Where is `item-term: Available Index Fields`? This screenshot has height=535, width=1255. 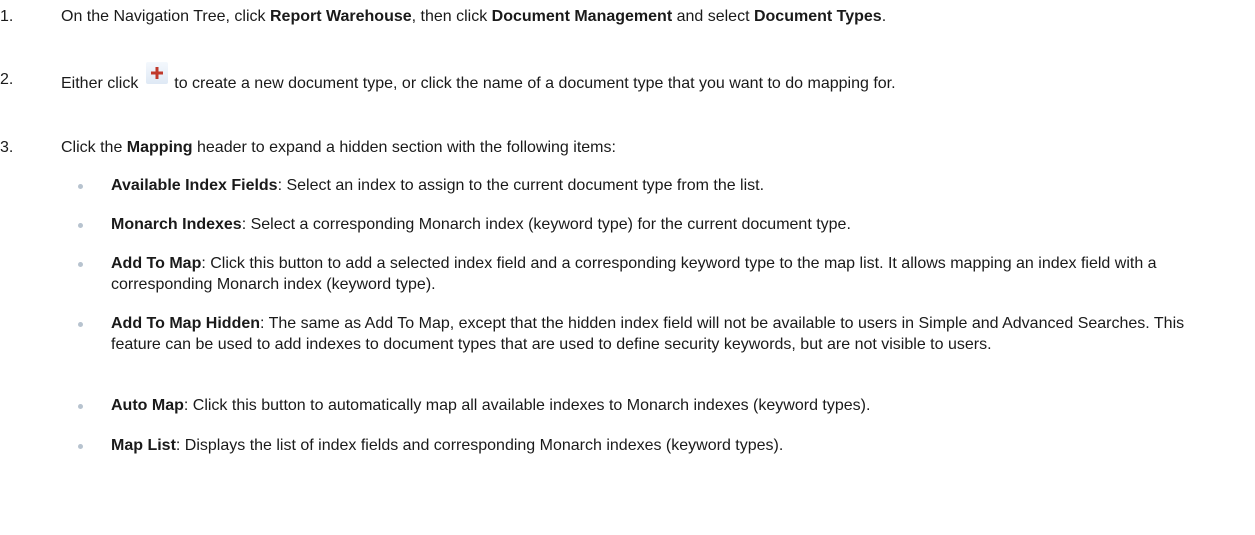 item-term: Available Index Fields is located at coordinates (194, 185).